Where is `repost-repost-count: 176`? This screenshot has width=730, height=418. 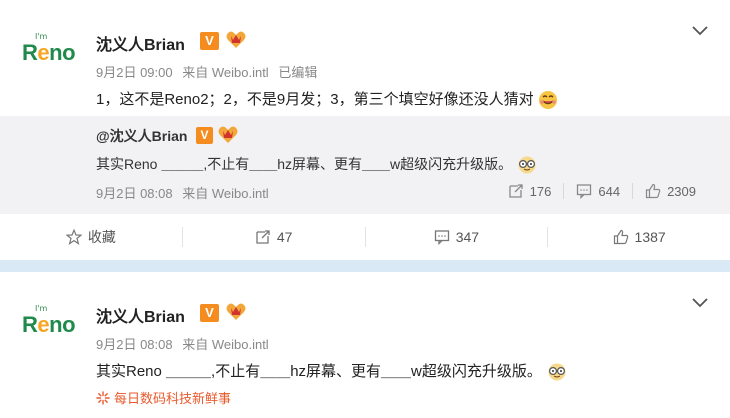 repost-repost-count: 176 is located at coordinates (530, 191).